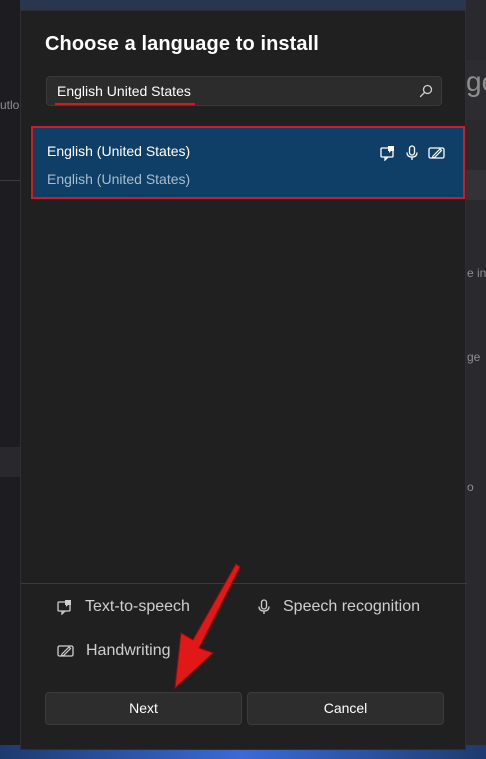  Describe the element at coordinates (345, 708) in the screenshot. I see `cancel-button: Cancel` at that location.